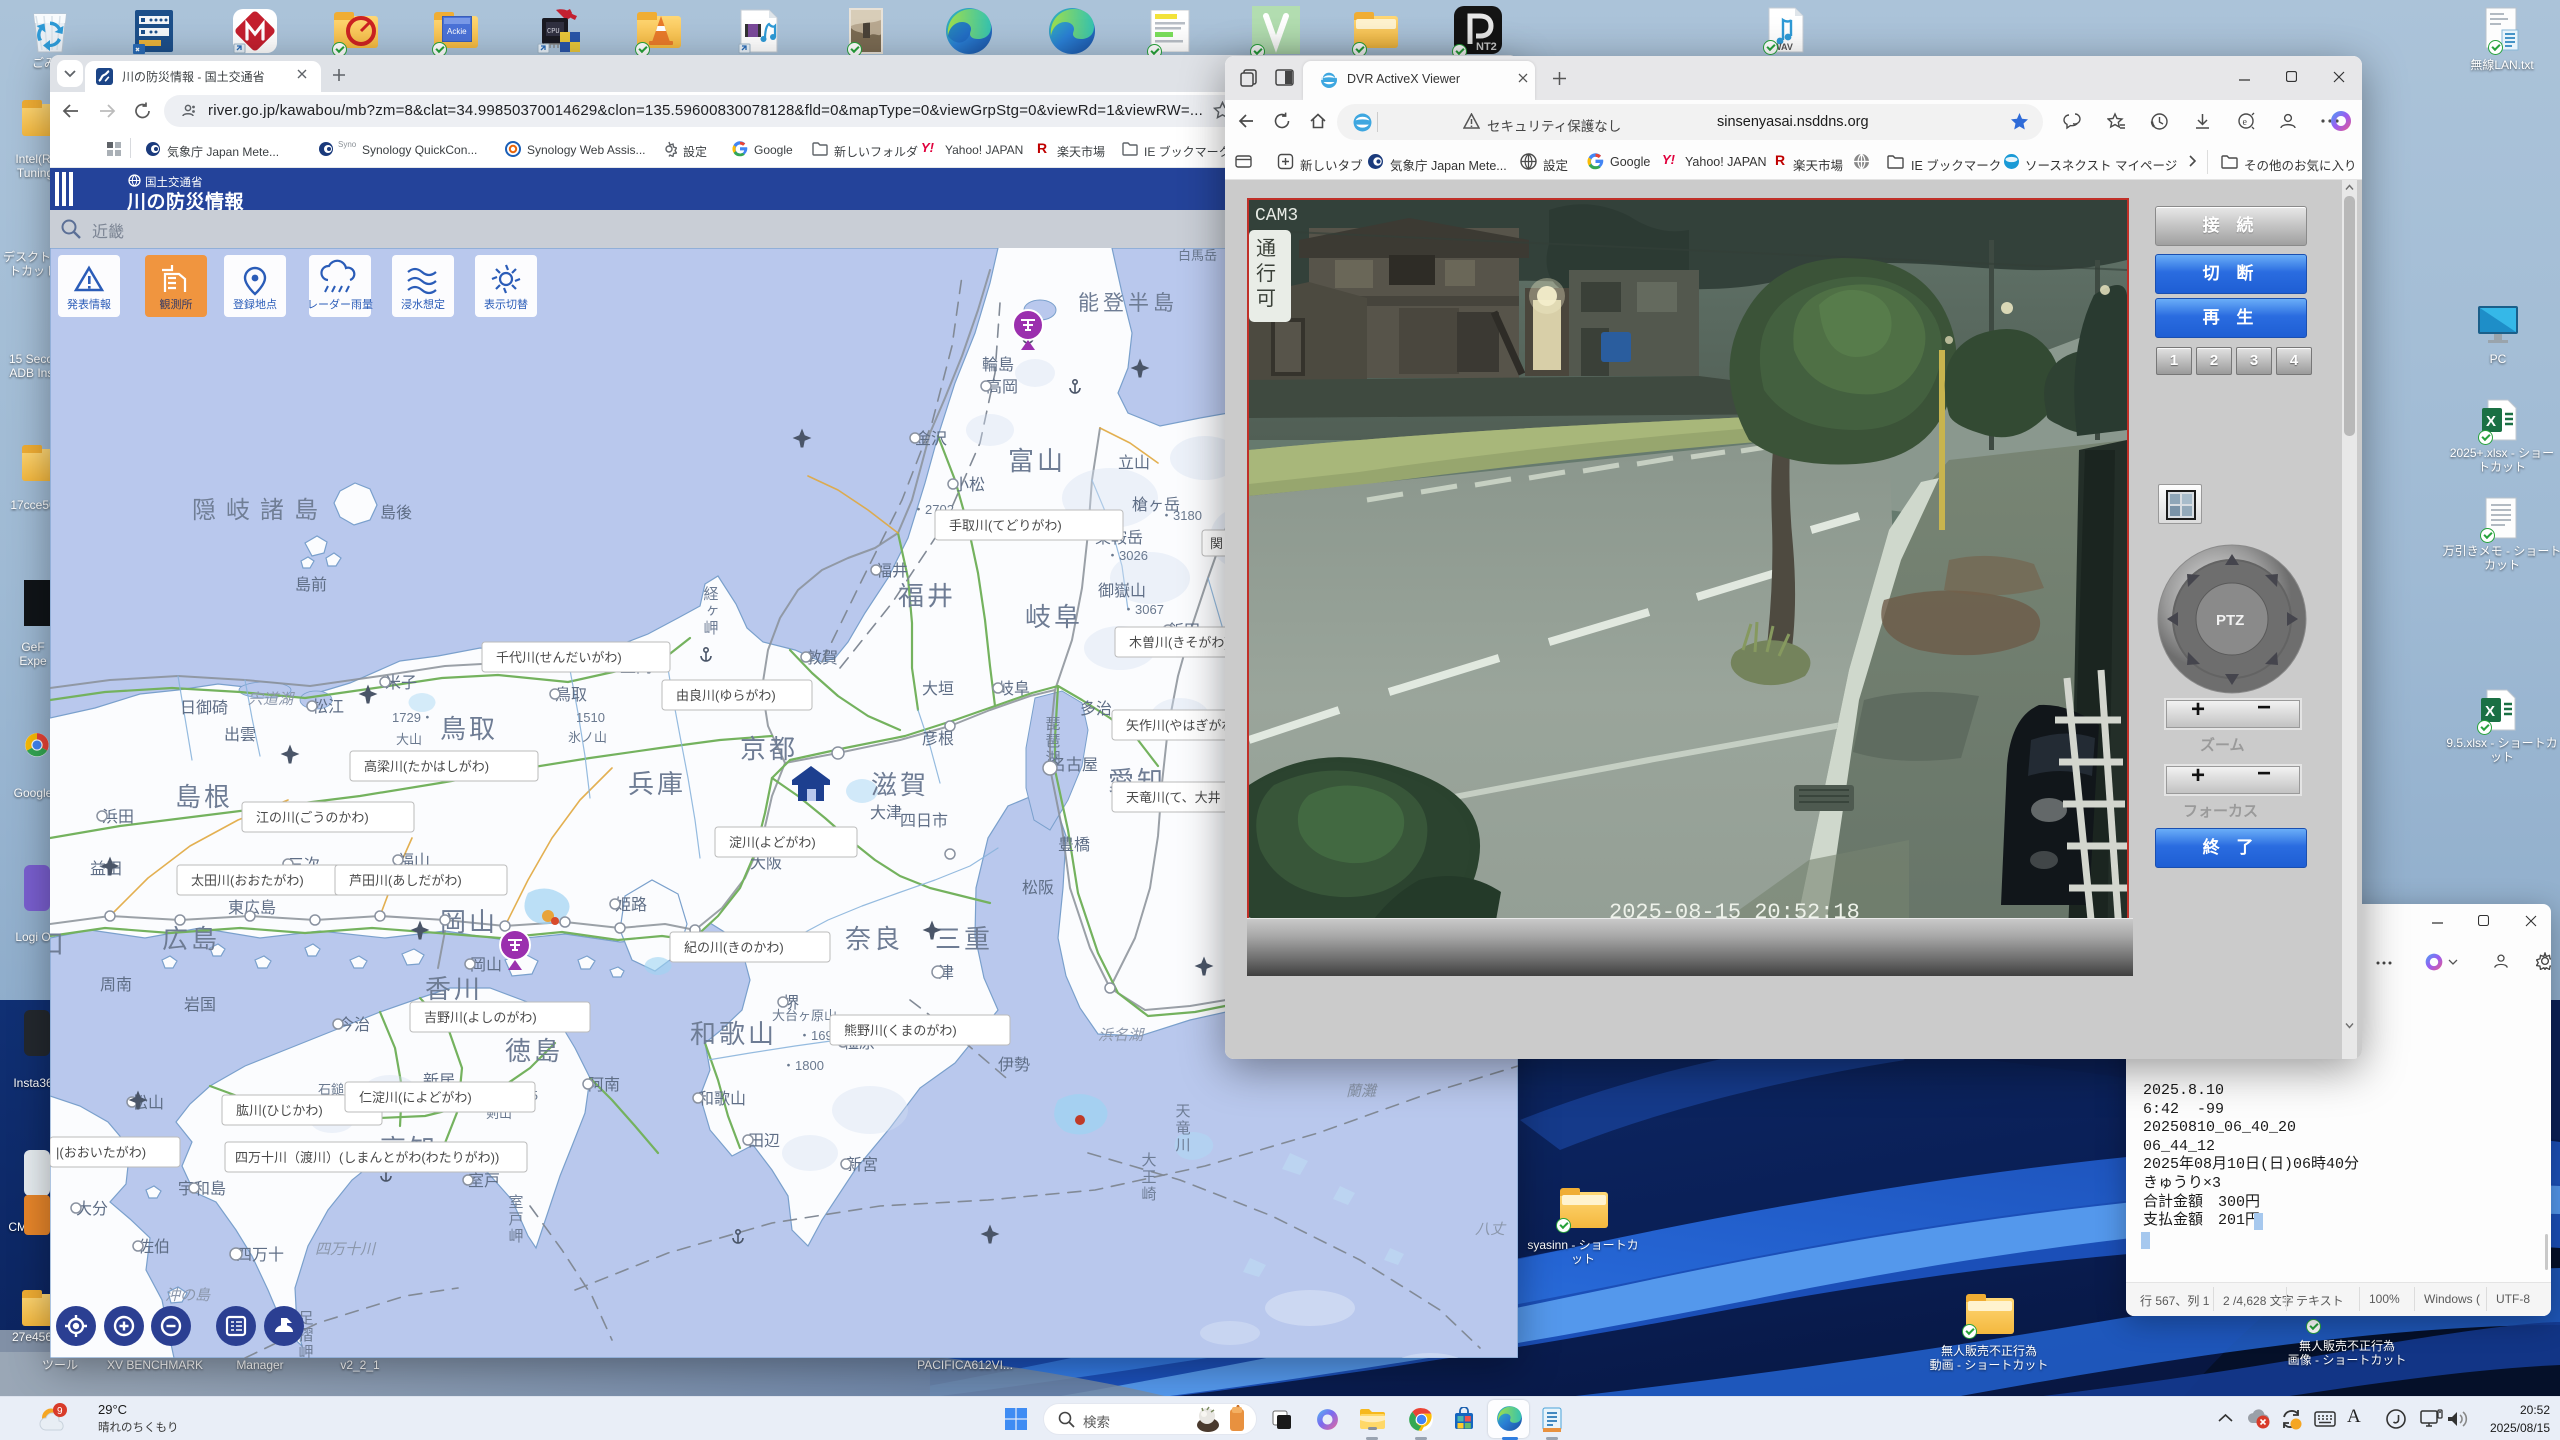 This screenshot has height=1440, width=2560. Describe the element at coordinates (89, 304) in the screenshot. I see `svg-text: 発表情報` at that location.